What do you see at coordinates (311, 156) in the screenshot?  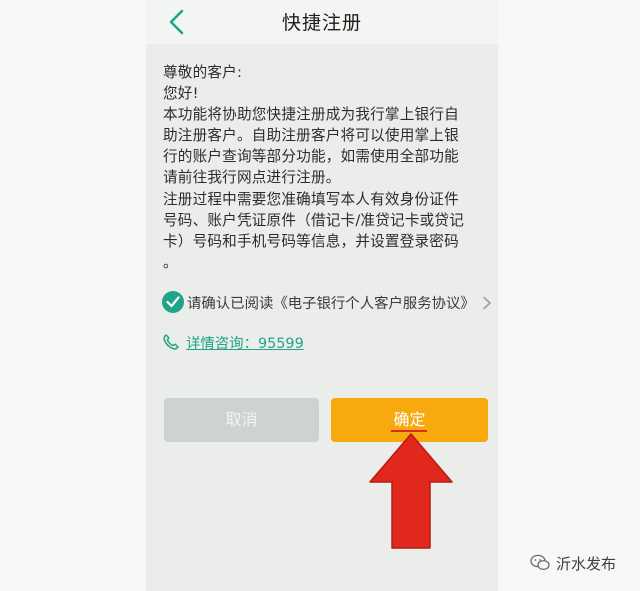 I see `paragraph1-line: 行的账户查询等部分功能，如需使用全部功能` at bounding box center [311, 156].